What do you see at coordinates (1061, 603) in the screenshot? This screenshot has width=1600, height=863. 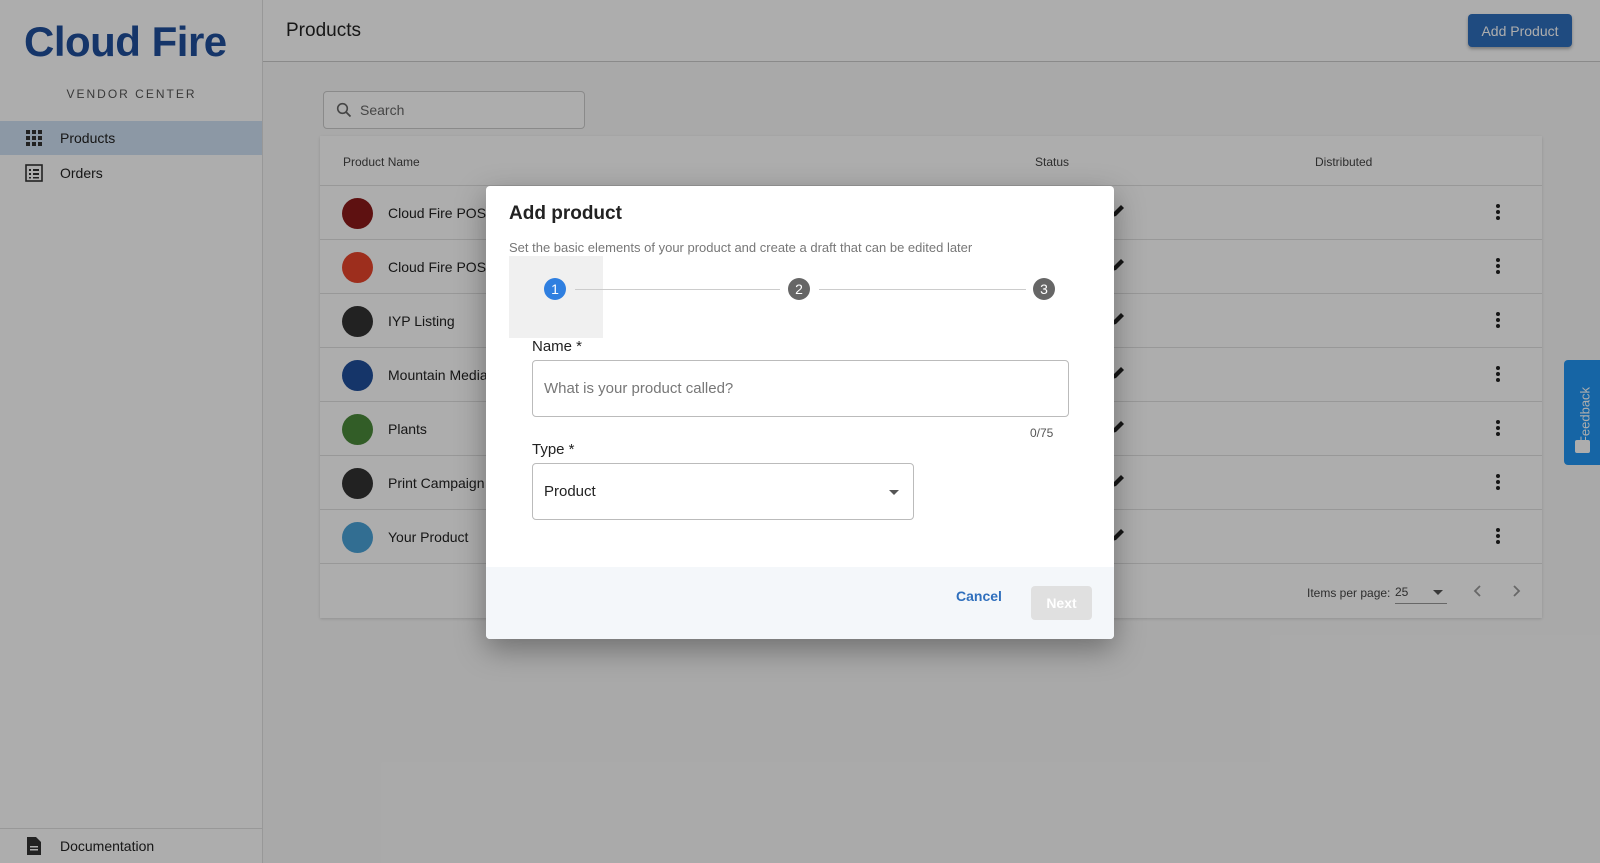 I see `next-button: Next` at bounding box center [1061, 603].